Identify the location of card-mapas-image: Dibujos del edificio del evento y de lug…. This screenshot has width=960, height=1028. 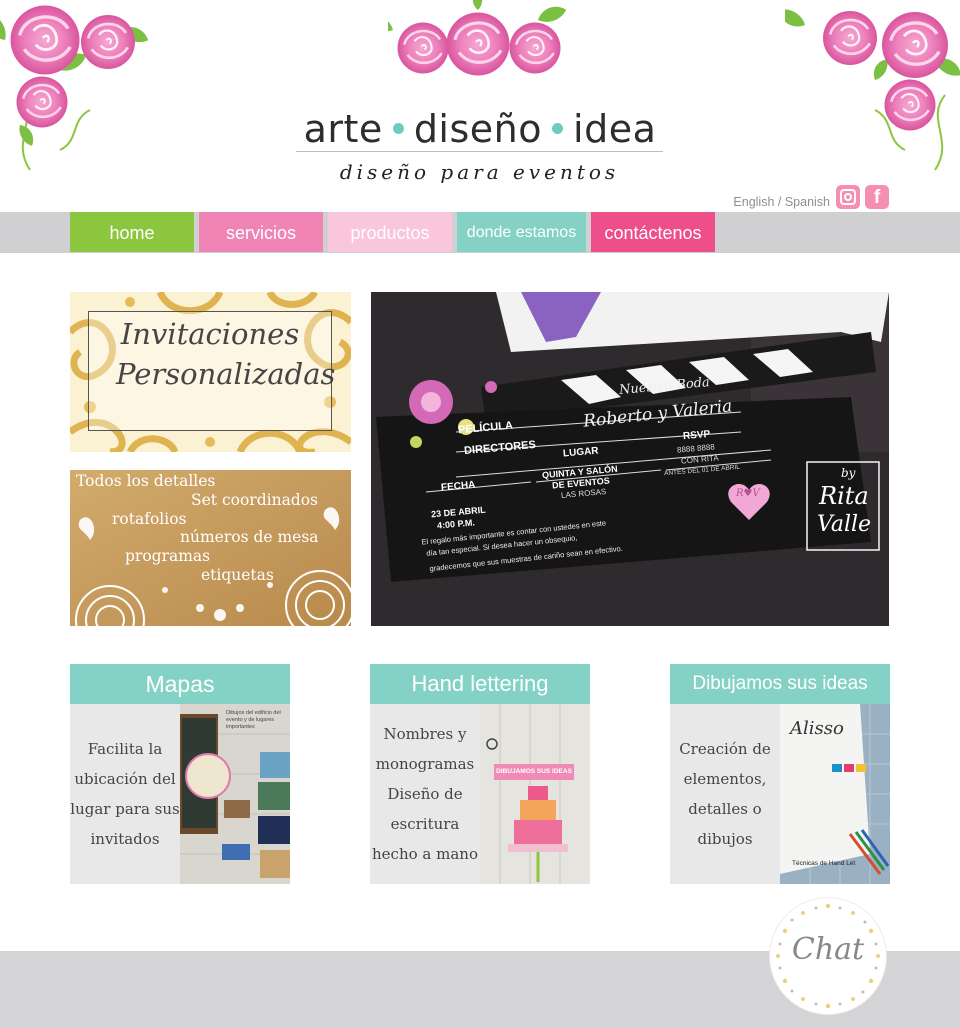
(235, 794).